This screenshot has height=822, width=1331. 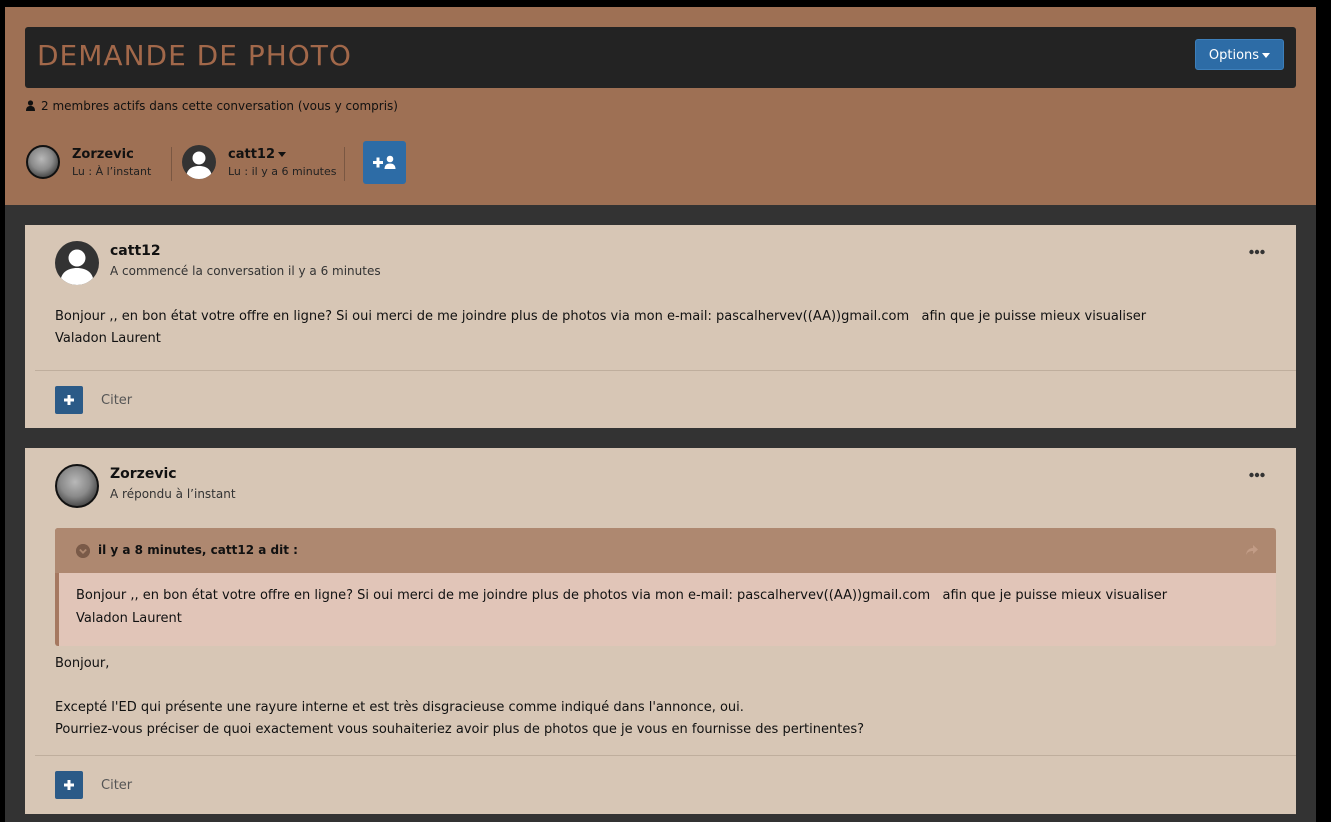 What do you see at coordinates (135, 251) in the screenshot?
I see `post-author: catt12` at bounding box center [135, 251].